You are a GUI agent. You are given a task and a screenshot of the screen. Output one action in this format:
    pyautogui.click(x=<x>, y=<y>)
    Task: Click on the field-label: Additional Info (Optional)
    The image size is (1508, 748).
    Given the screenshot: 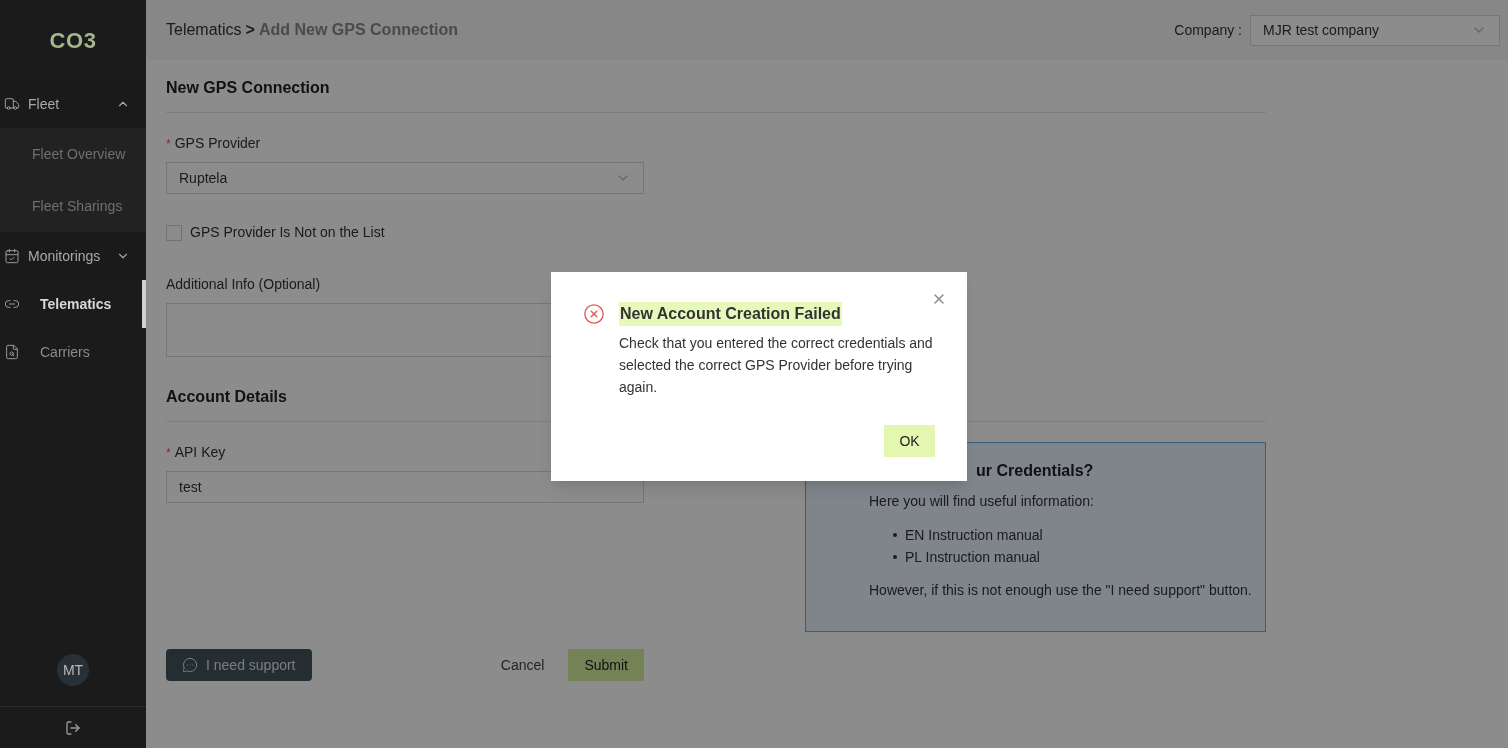 What is the action you would take?
    pyautogui.click(x=244, y=284)
    